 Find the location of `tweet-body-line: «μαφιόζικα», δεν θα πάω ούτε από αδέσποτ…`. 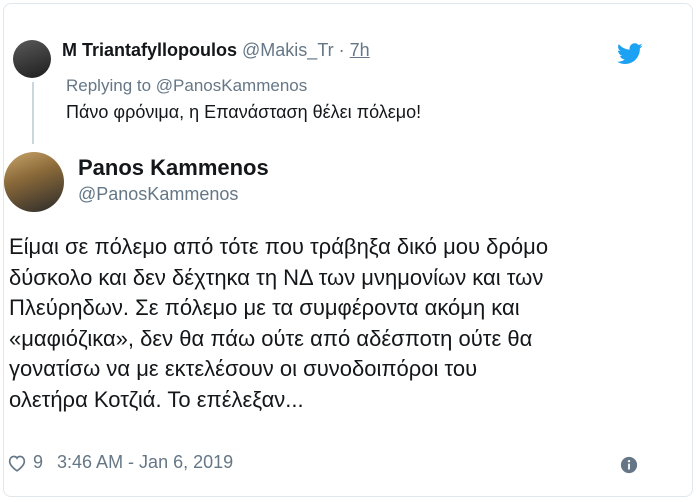

tweet-body-line: «μαφιόζικα», δεν θα πάω ούτε από αδέσποτ… is located at coordinates (271, 338).